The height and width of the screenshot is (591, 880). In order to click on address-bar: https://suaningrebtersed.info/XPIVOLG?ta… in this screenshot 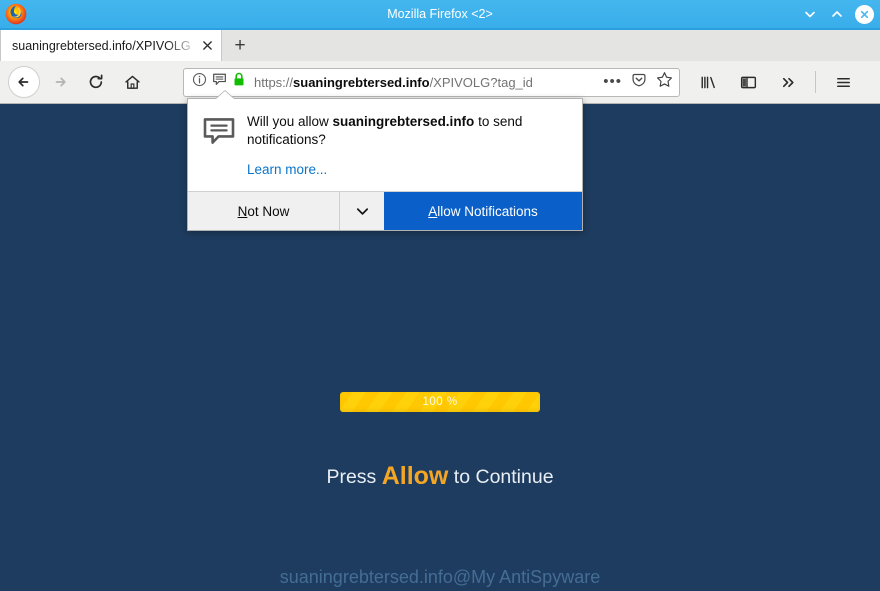, I will do `click(431, 82)`.